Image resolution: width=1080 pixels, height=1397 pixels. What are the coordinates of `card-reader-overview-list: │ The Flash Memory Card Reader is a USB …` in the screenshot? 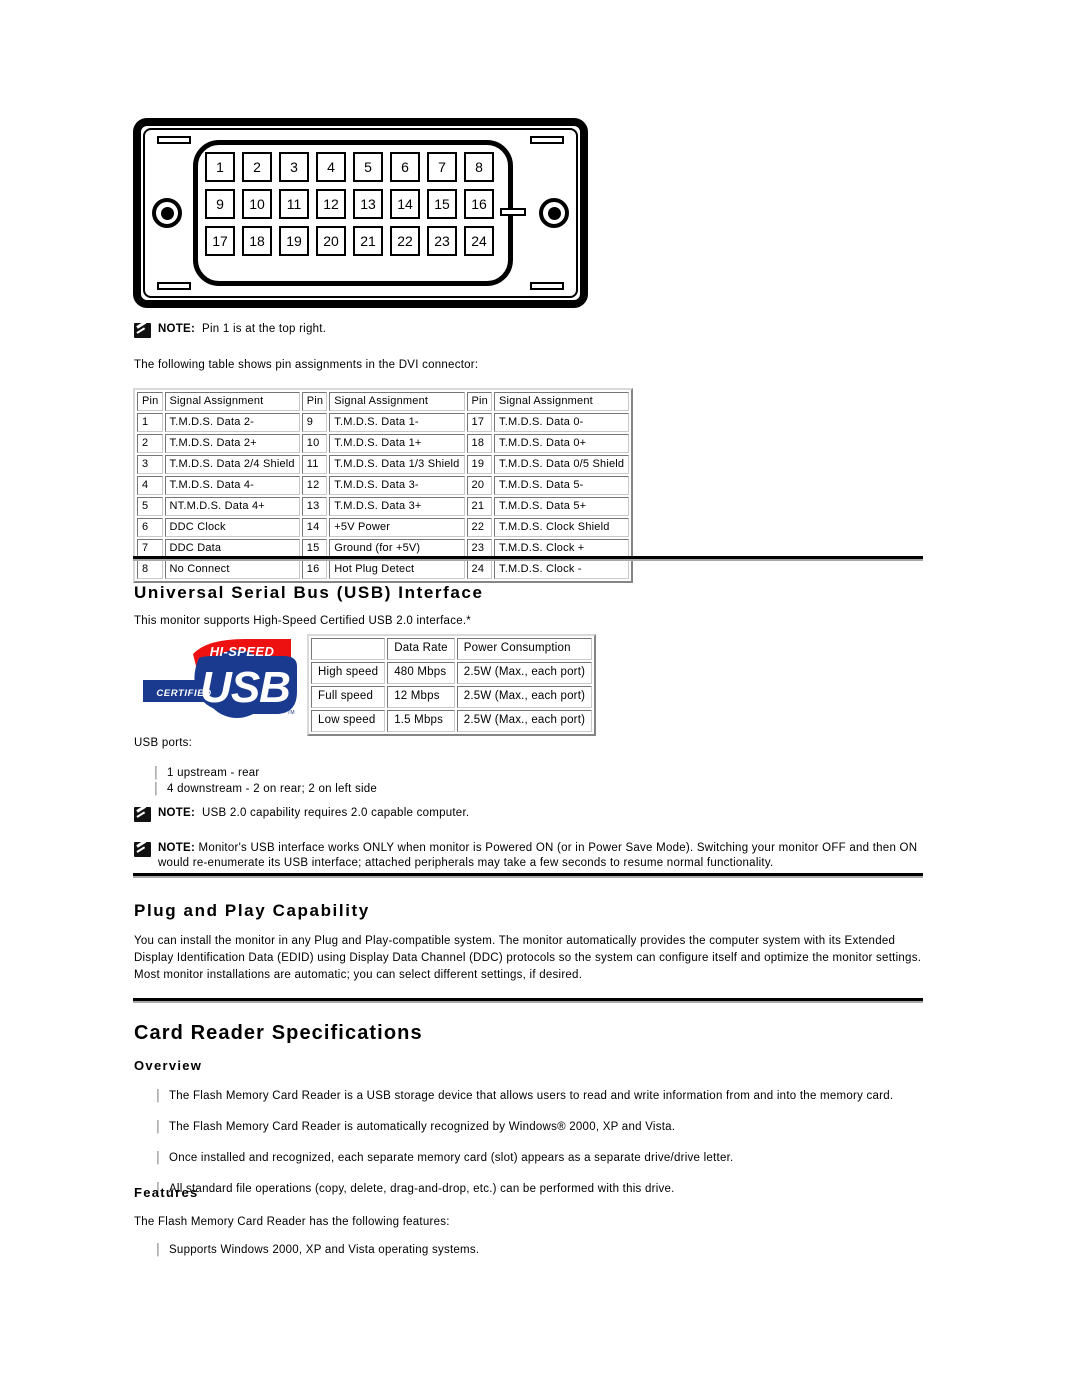 It's located at (539, 1142).